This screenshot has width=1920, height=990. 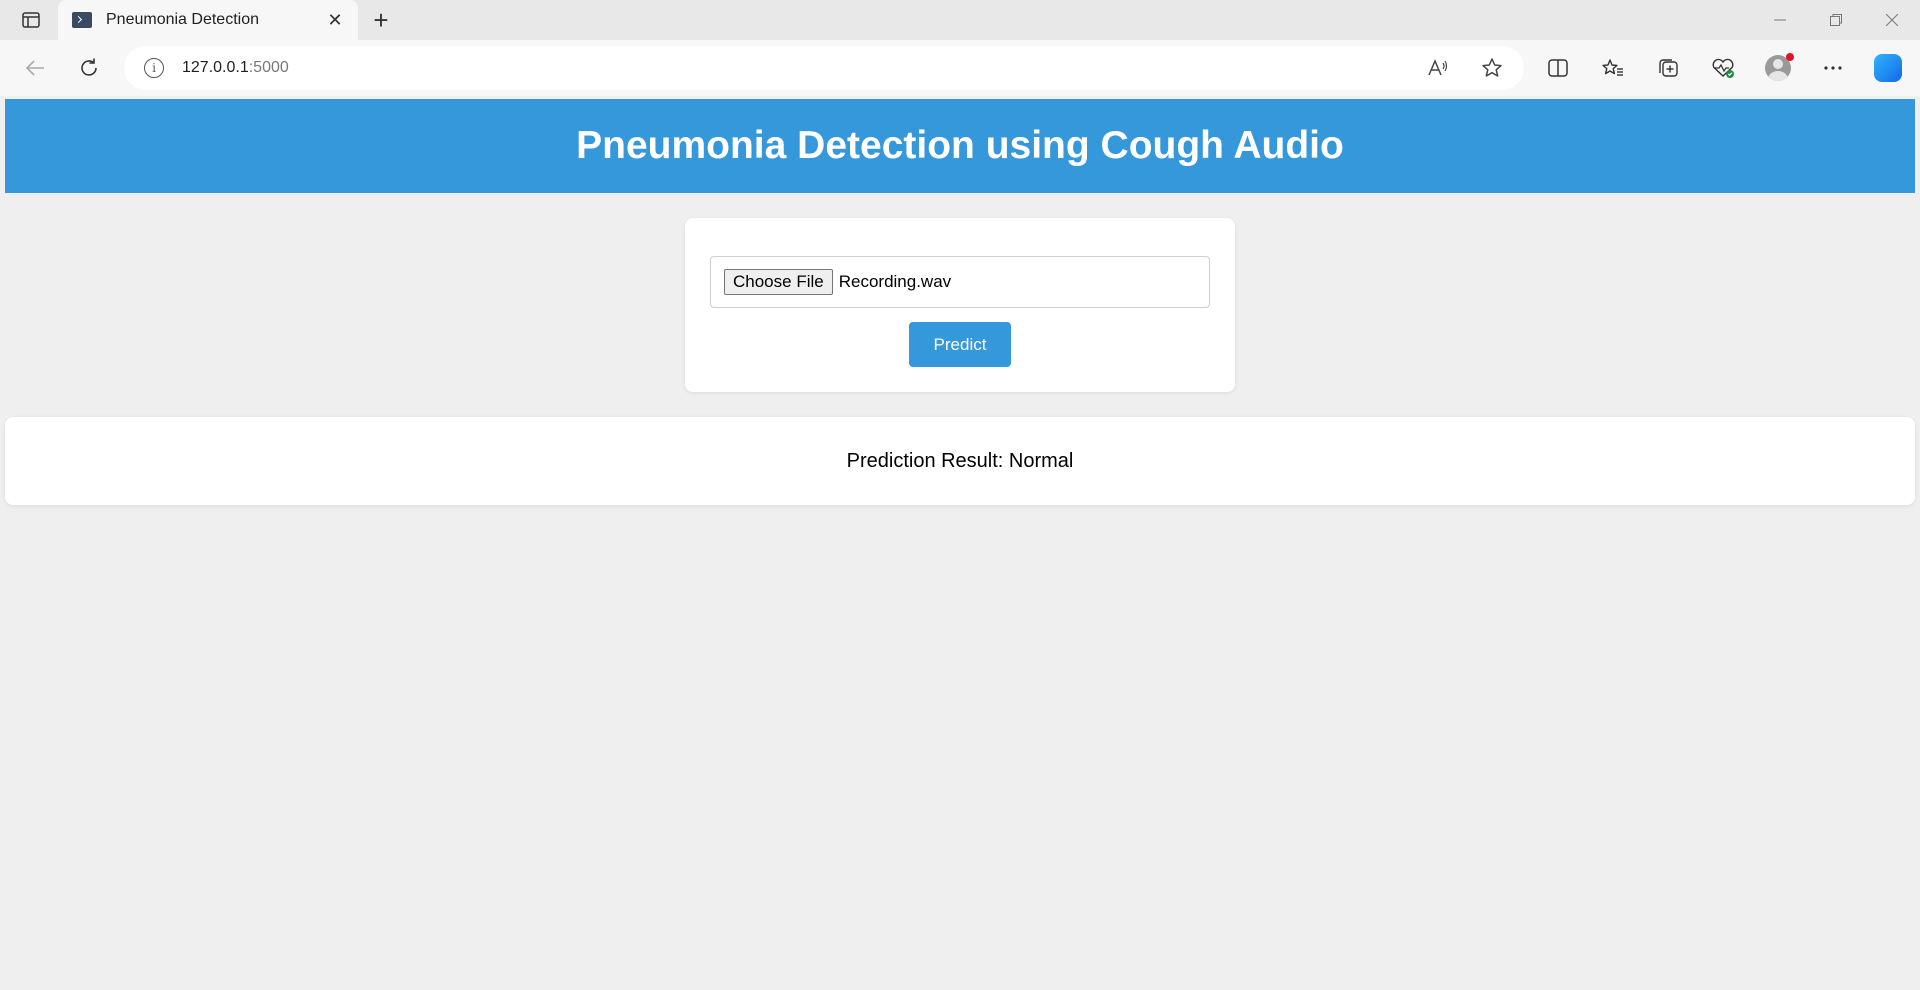 I want to click on upload-form-card: Choose File Recording.wav Predict, so click(x=960, y=305).